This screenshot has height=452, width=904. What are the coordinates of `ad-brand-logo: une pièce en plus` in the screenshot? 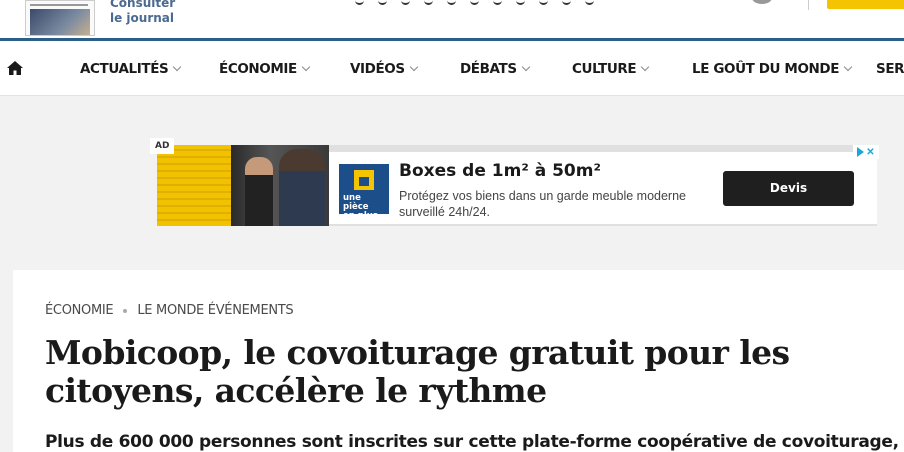 It's located at (364, 192).